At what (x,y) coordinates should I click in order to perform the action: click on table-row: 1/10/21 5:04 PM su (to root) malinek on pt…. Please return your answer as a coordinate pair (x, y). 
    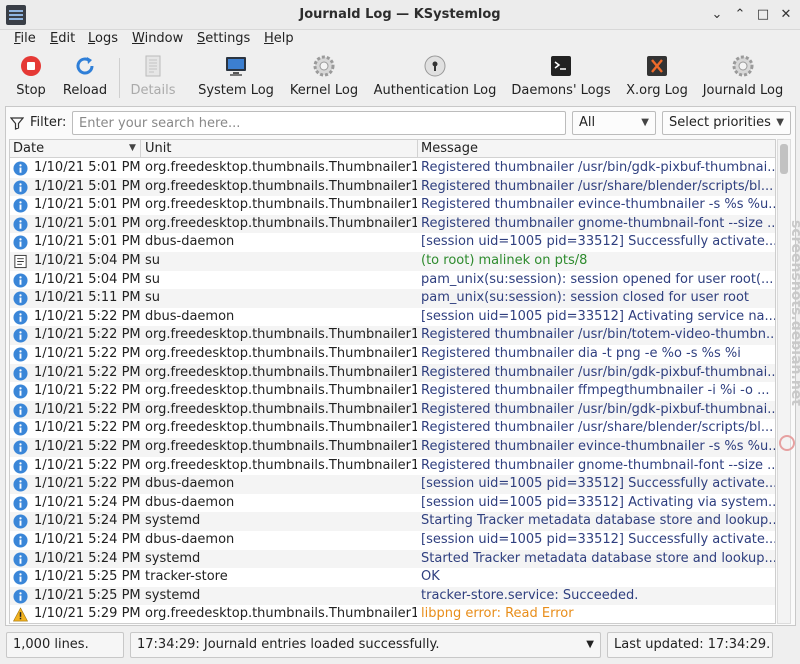
    Looking at the image, I should click on (392, 261).